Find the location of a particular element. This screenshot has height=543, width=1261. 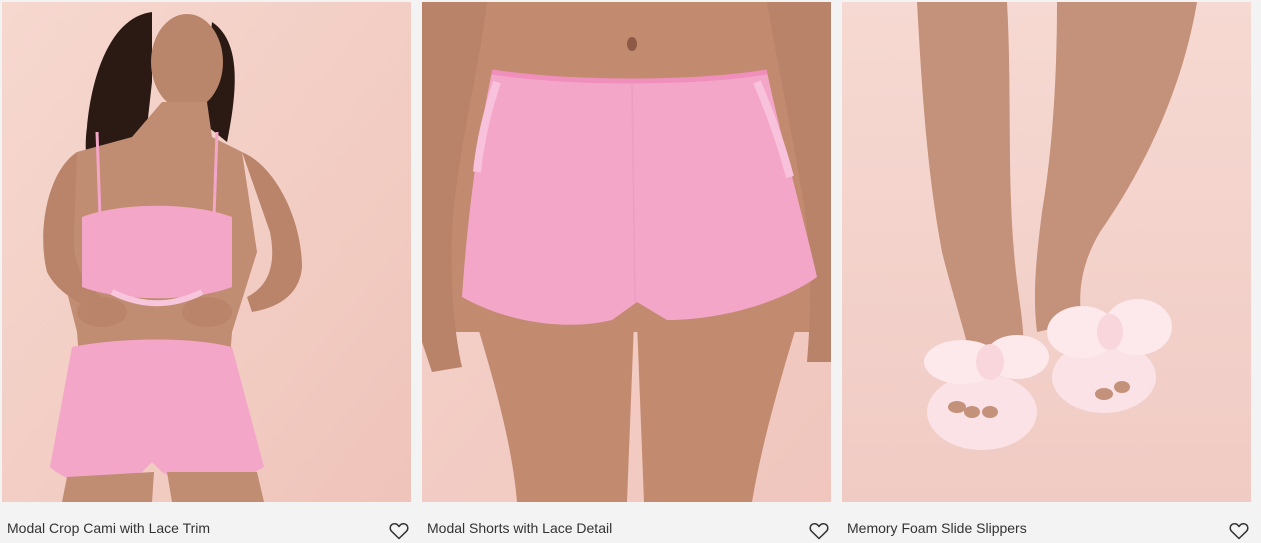

product-title: Modal Crop Cami with Lace Trim is located at coordinates (108, 528).